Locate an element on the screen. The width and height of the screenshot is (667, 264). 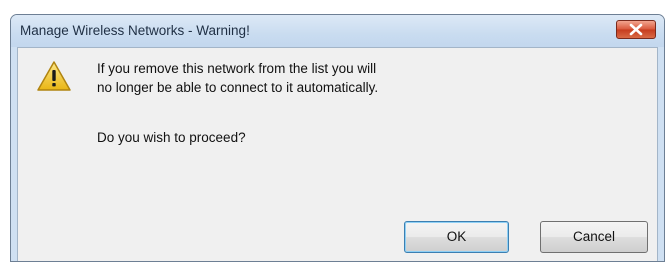
close-icon is located at coordinates (636, 29).